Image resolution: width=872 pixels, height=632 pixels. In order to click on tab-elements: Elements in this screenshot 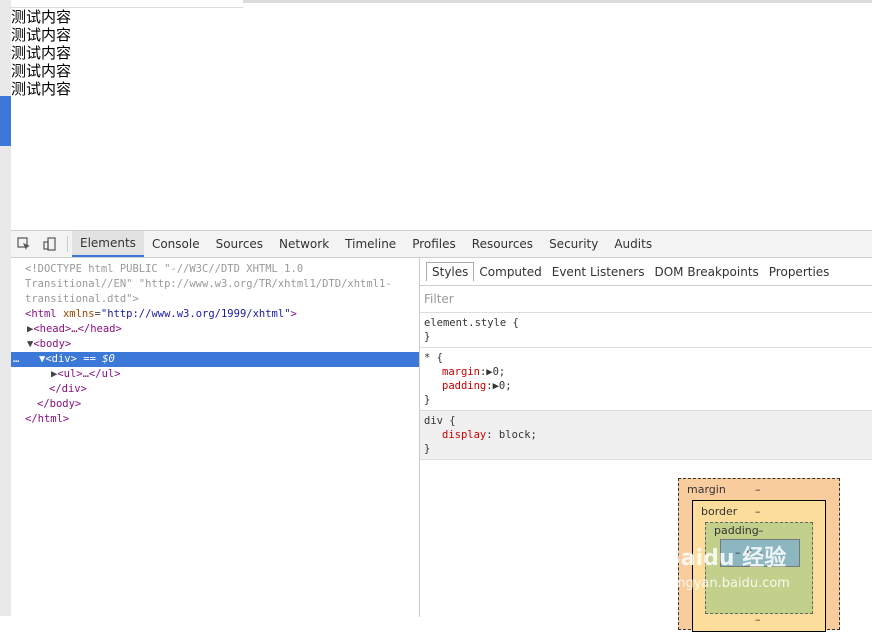, I will do `click(108, 244)`.